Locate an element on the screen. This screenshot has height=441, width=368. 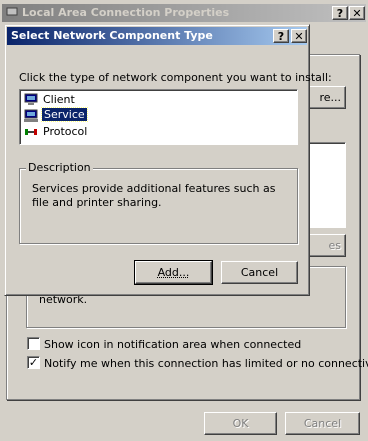
network-connection-icon is located at coordinates (12, 13).